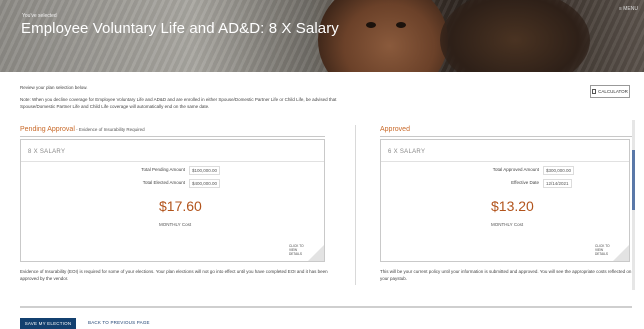  Describe the element at coordinates (515, 169) in the screenshot. I see `approved-amount-label: Total Approved Amount` at that location.